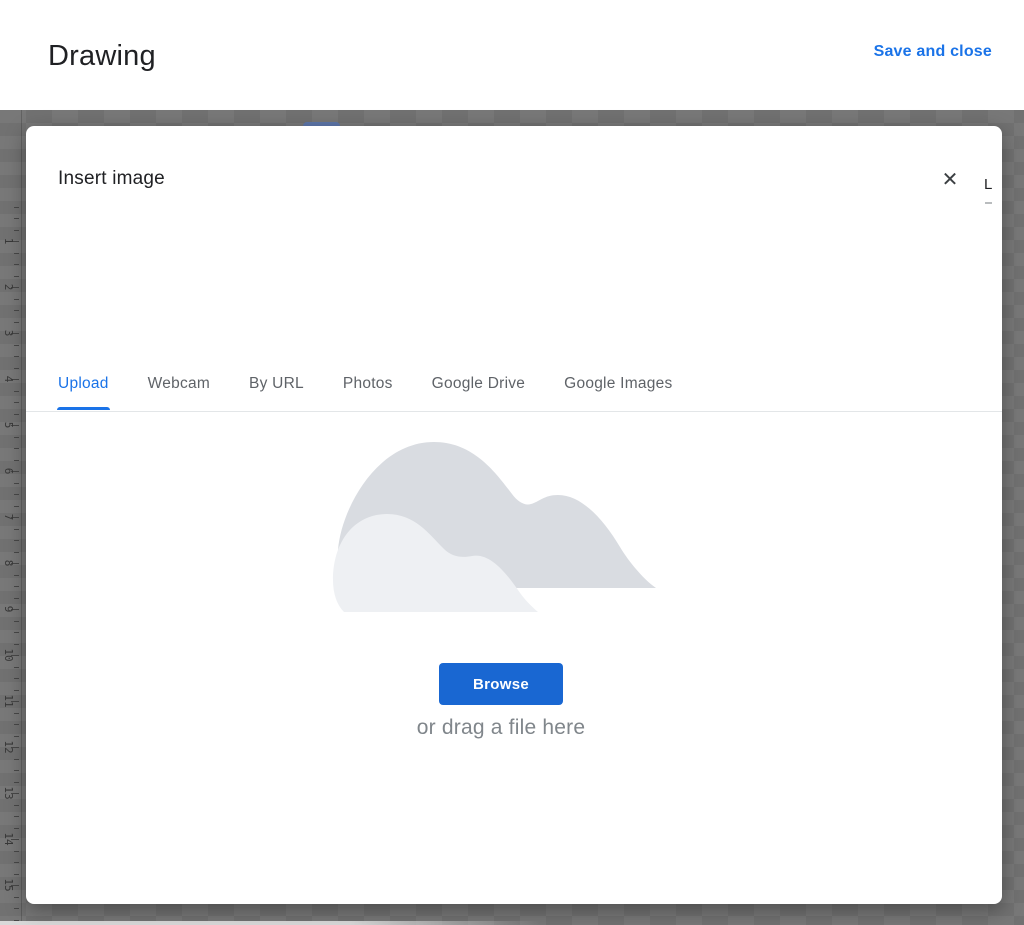 This screenshot has width=1024, height=925. I want to click on tab-photos: Photos, so click(368, 383).